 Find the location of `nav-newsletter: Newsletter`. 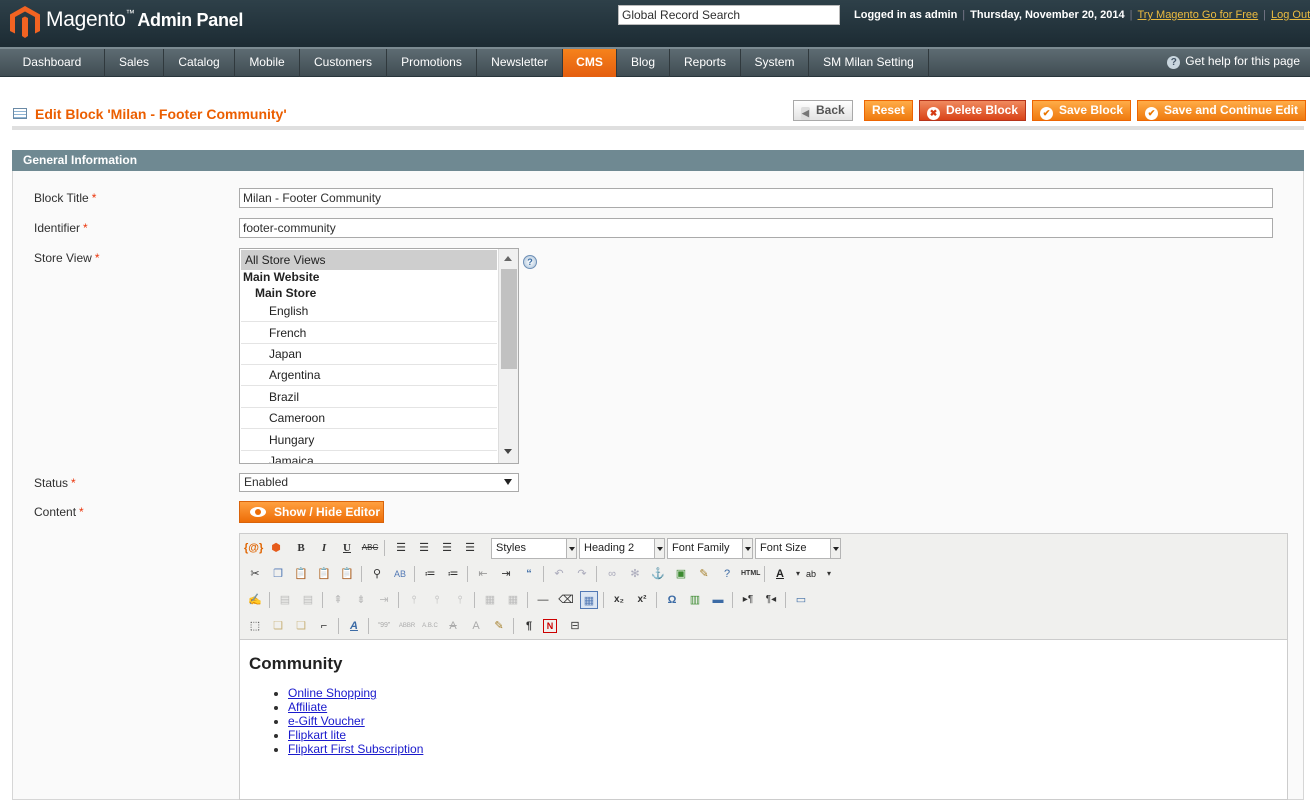

nav-newsletter: Newsletter is located at coordinates (520, 63).